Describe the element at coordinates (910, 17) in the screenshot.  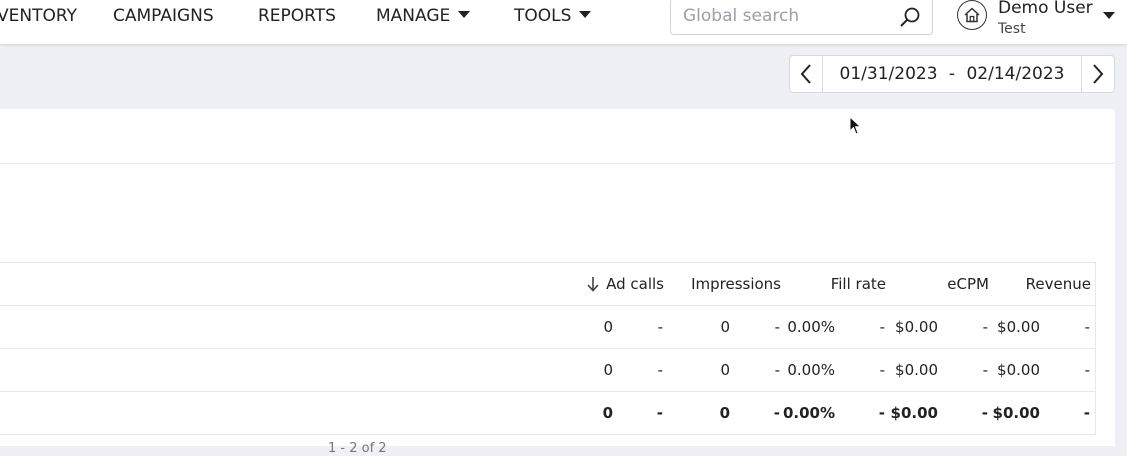
I see `search-icon` at that location.